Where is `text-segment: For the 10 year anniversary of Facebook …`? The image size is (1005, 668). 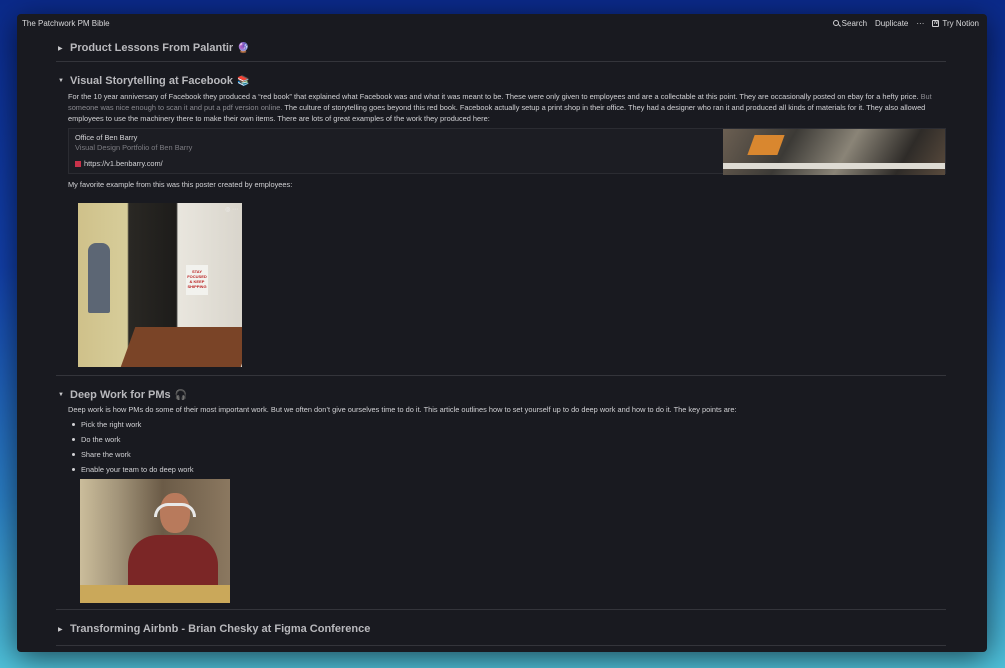
text-segment: For the 10 year anniversary of Facebook … is located at coordinates (493, 96).